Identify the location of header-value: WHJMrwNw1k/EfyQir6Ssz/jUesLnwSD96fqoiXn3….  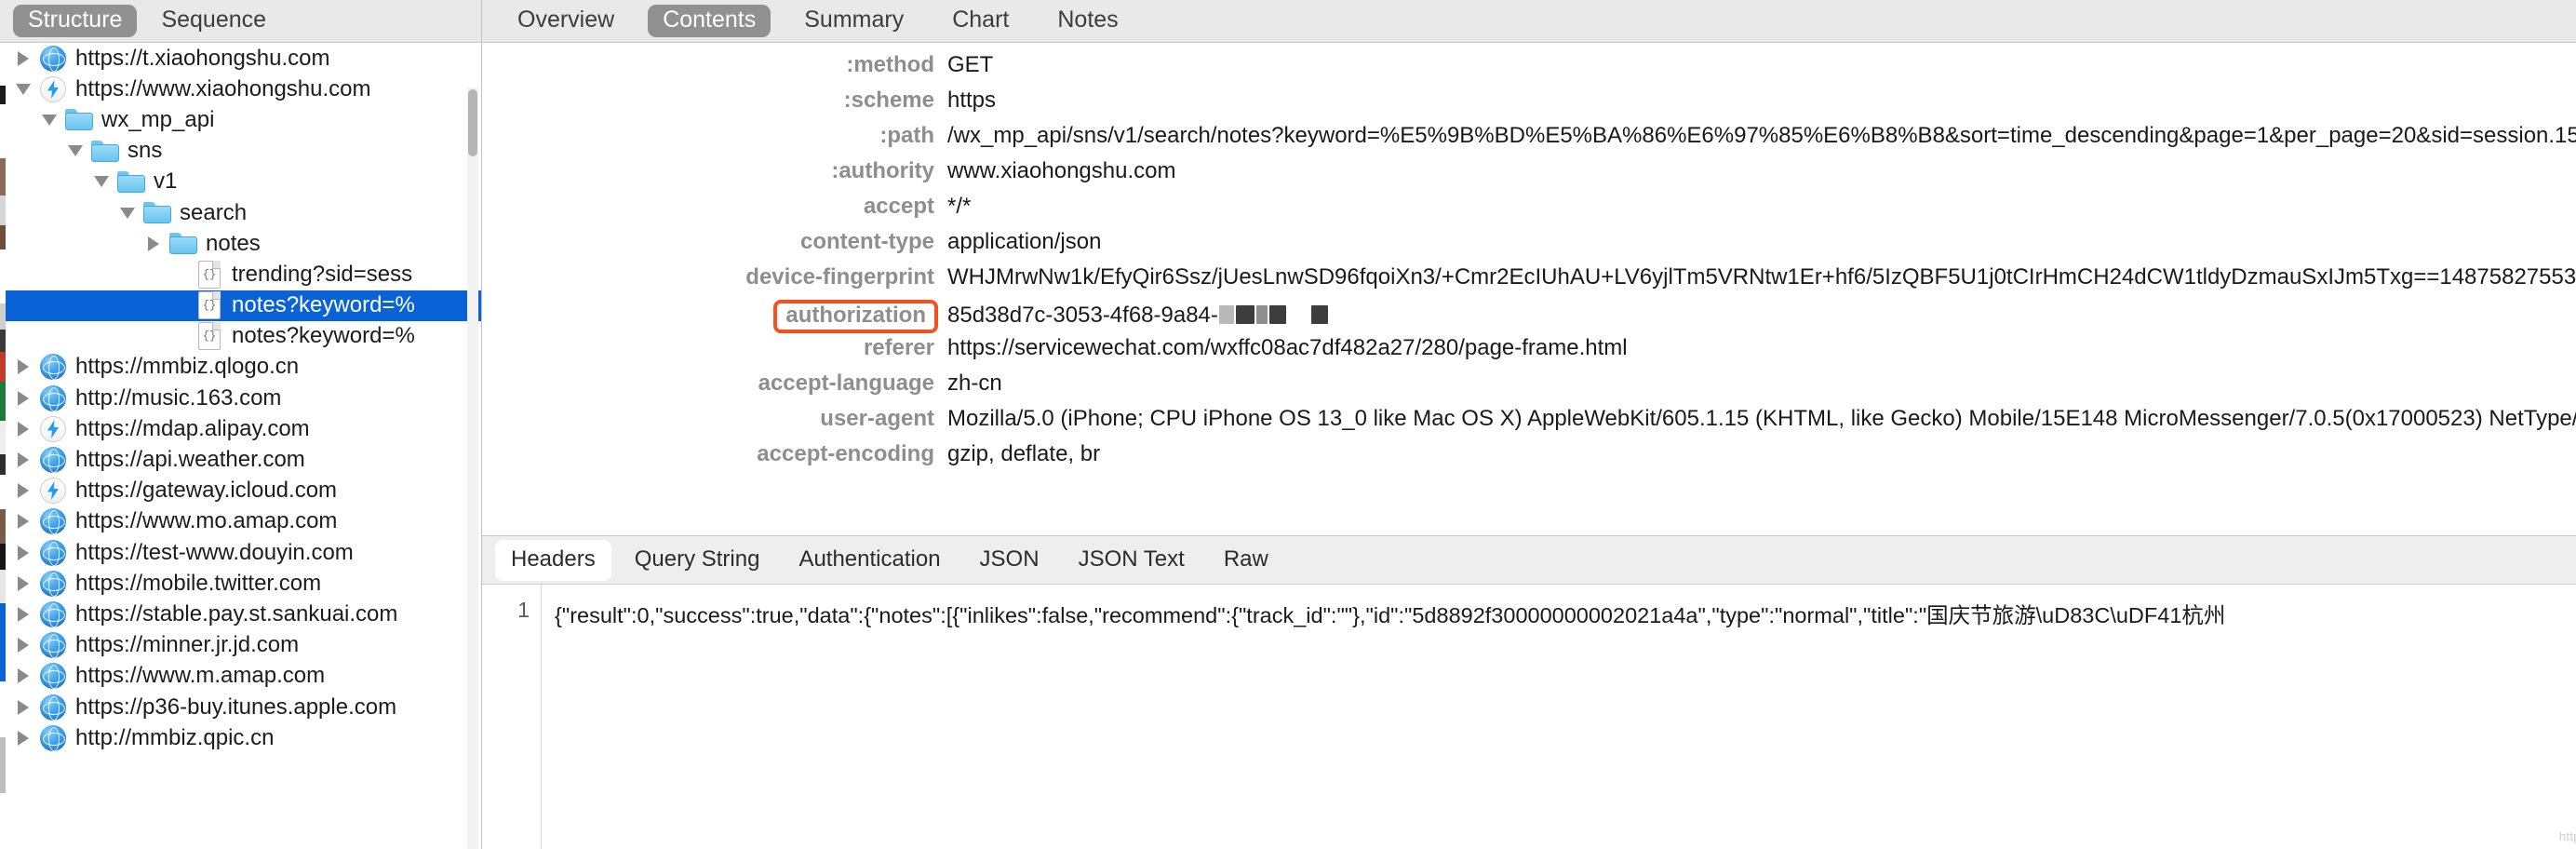
(1761, 277).